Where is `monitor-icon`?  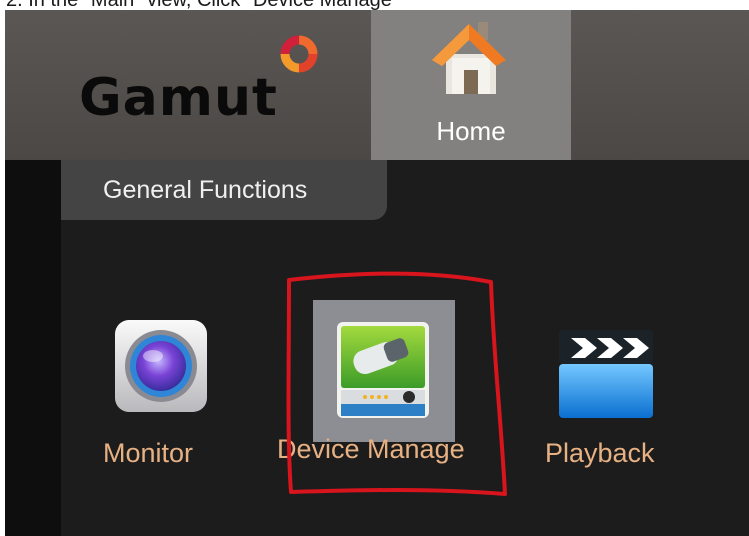
monitor-icon is located at coordinates (161, 366).